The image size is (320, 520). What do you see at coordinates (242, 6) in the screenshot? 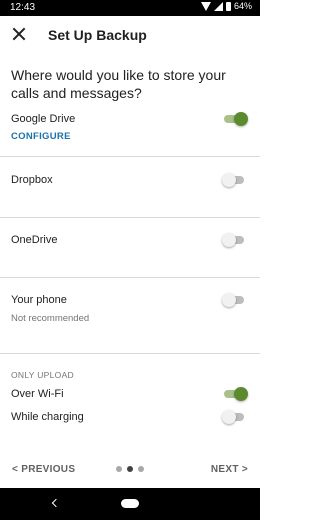
I see `battery-percent: 64%` at bounding box center [242, 6].